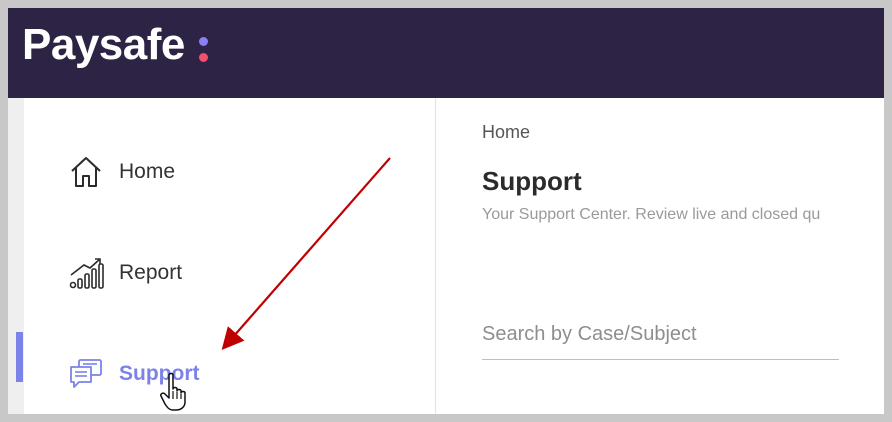 The width and height of the screenshot is (892, 422). Describe the element at coordinates (230, 374) in the screenshot. I see `sidebar-item-support: Support` at that location.